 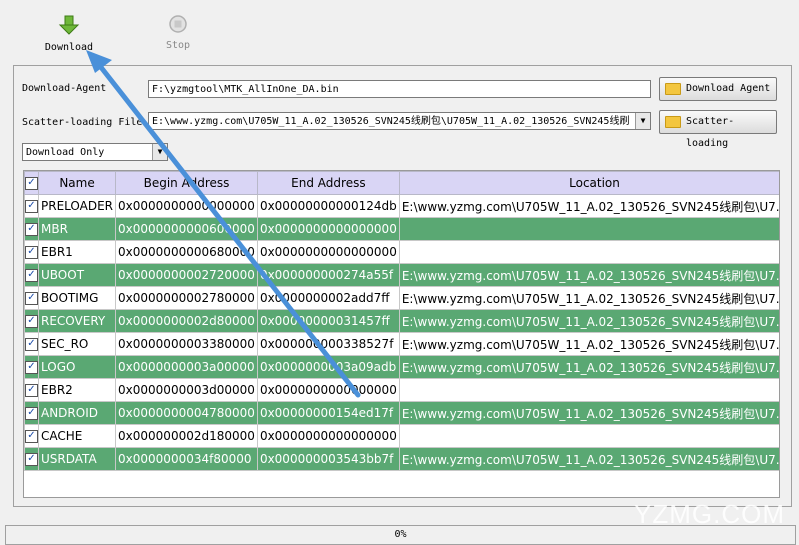 I want to click on scatter-loading-button: Scatter-loading, so click(x=718, y=129).